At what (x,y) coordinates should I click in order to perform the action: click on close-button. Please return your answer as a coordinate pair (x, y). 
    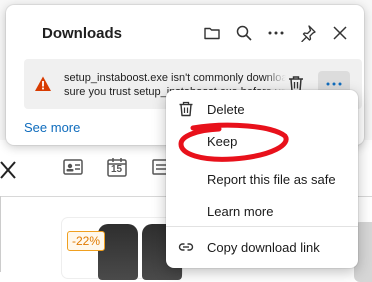
    Looking at the image, I should click on (340, 33).